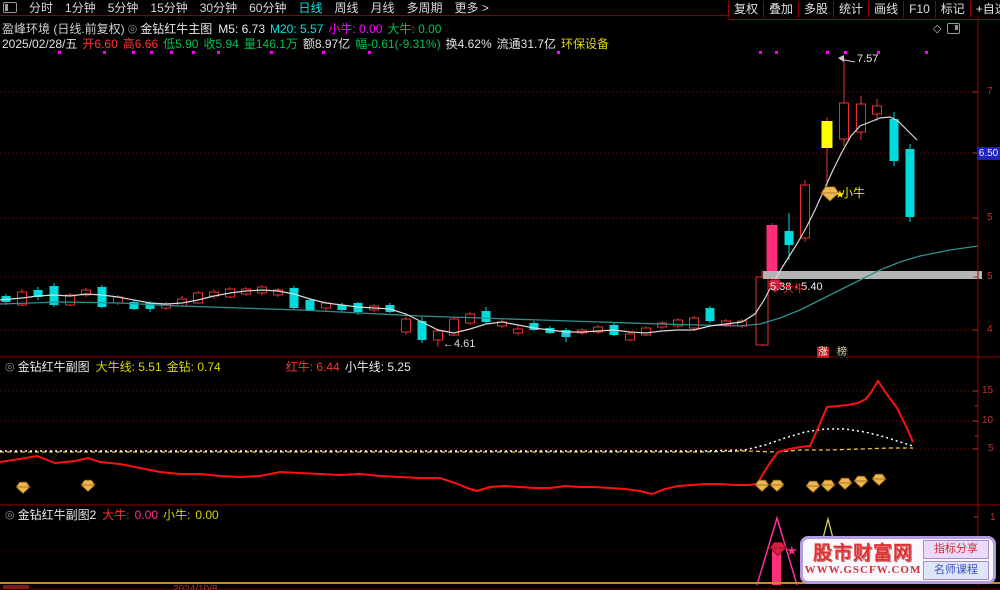  What do you see at coordinates (41, 8) in the screenshot?
I see `menu-item-分时: 分时` at bounding box center [41, 8].